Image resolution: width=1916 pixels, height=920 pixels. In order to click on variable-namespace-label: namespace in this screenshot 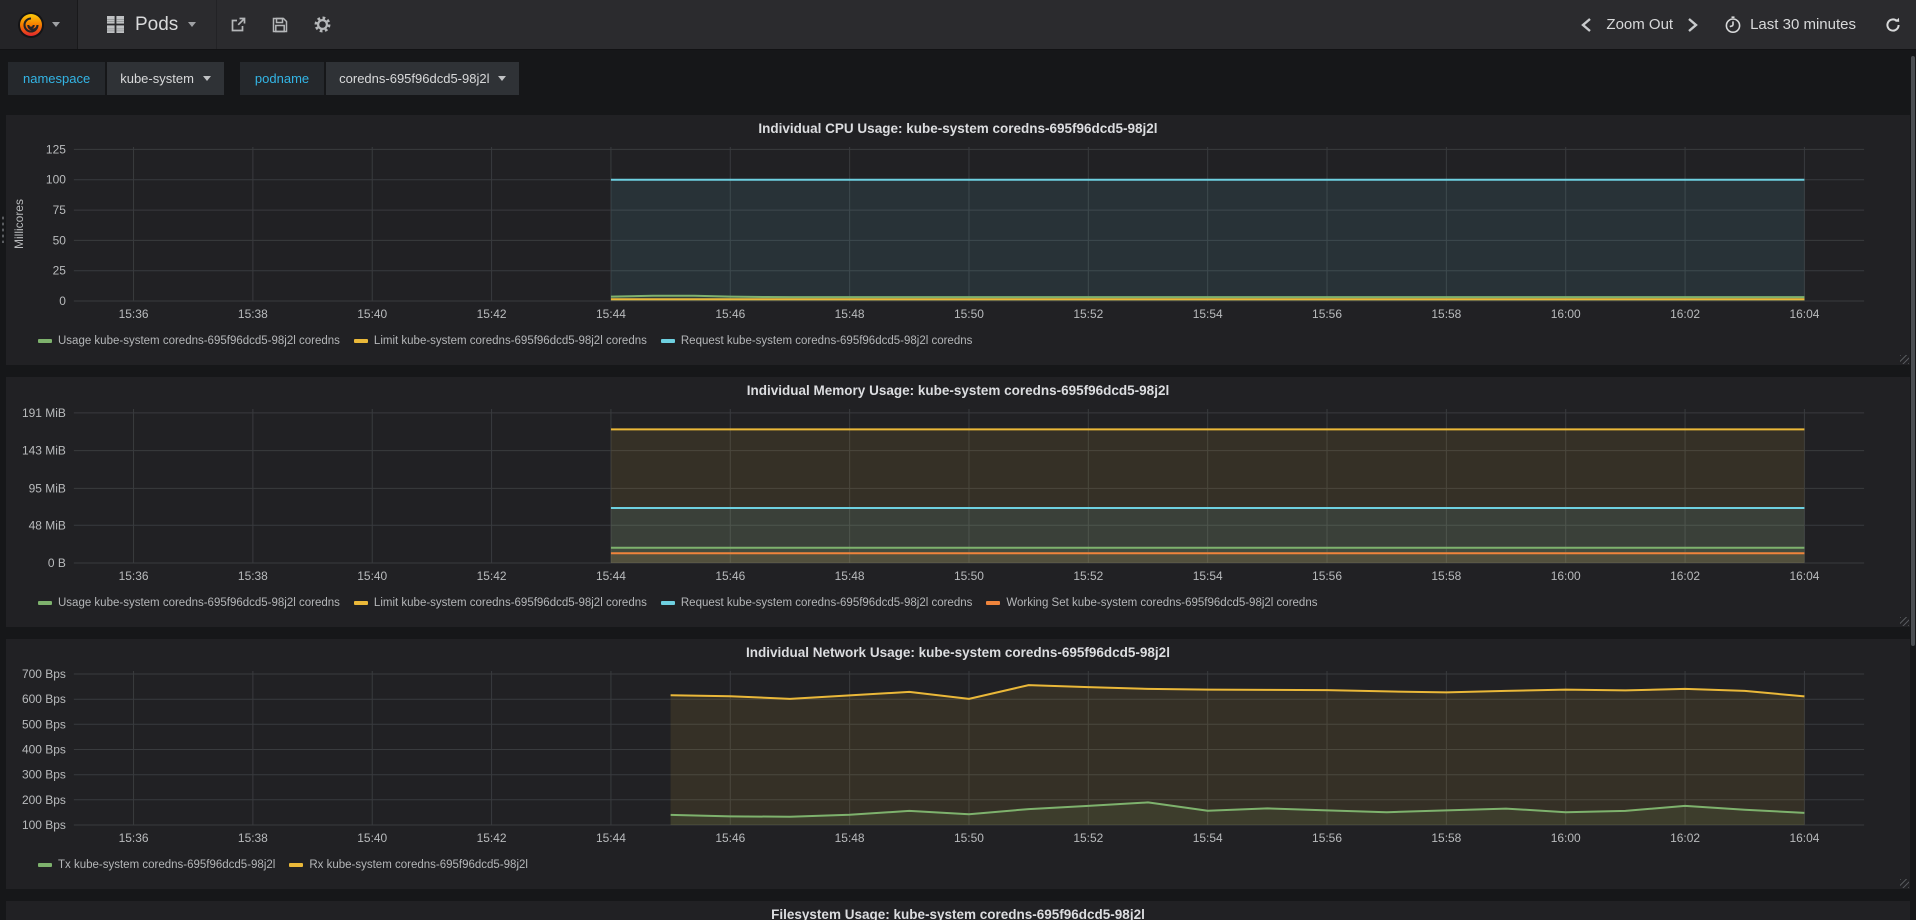, I will do `click(57, 78)`.